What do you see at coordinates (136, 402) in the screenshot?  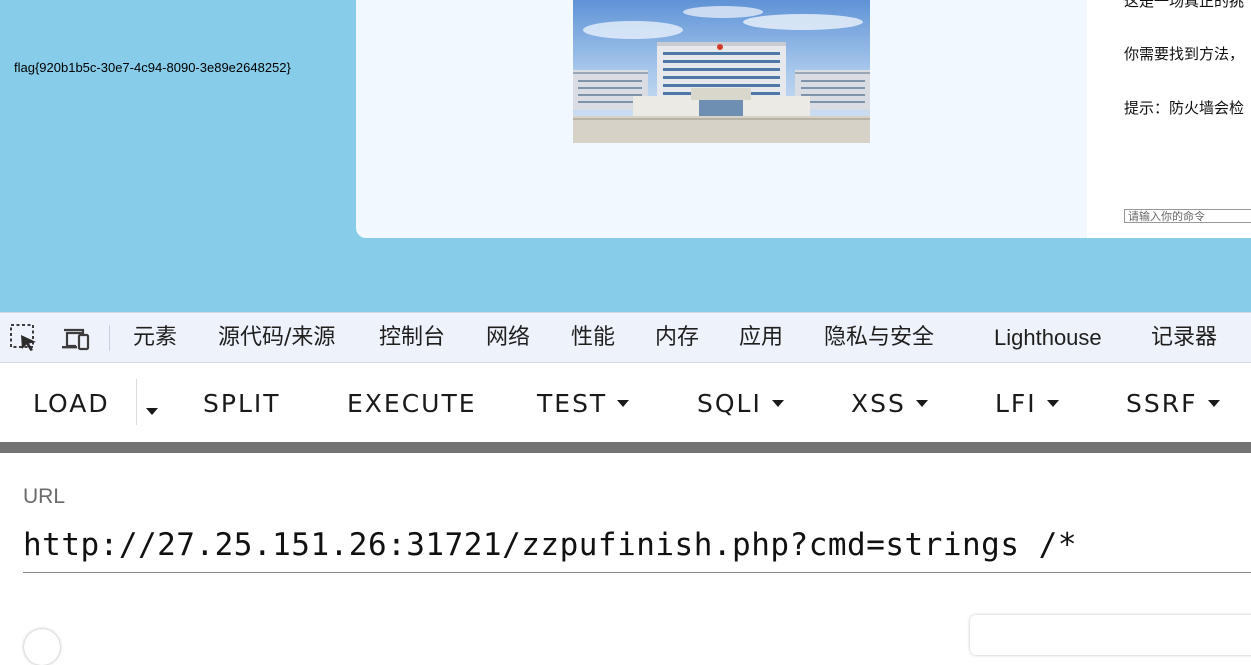 I see `load-divider` at bounding box center [136, 402].